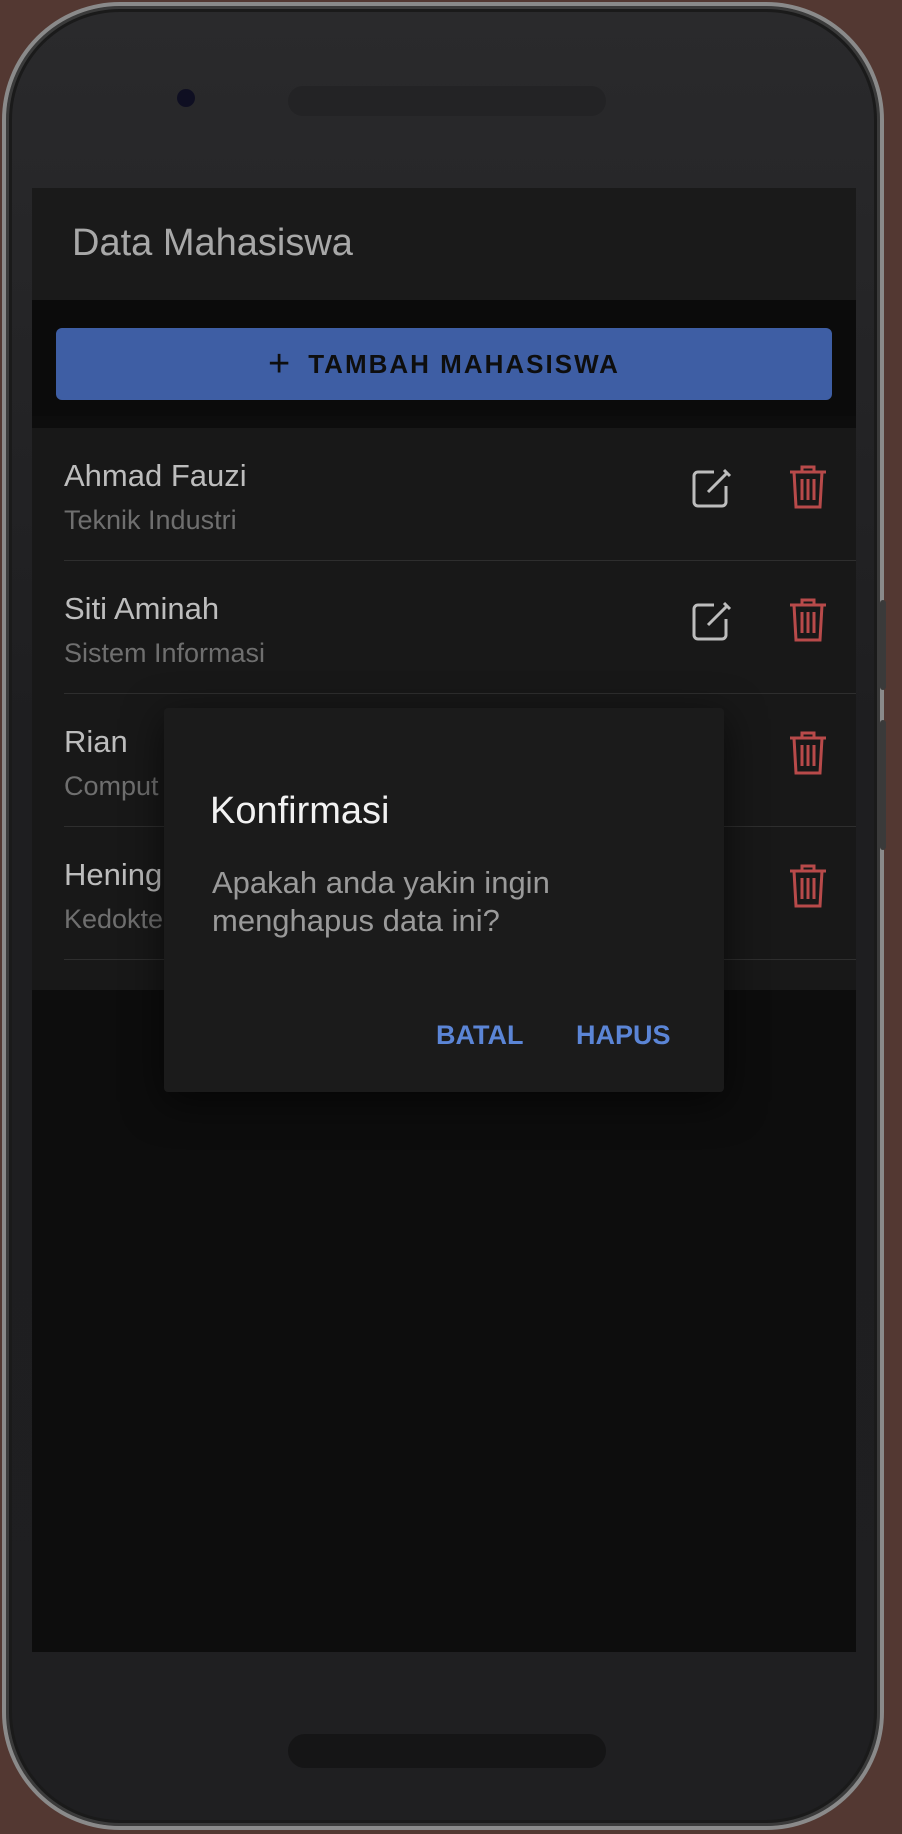  What do you see at coordinates (113, 874) in the screenshot?
I see `student-name: Hening` at bounding box center [113, 874].